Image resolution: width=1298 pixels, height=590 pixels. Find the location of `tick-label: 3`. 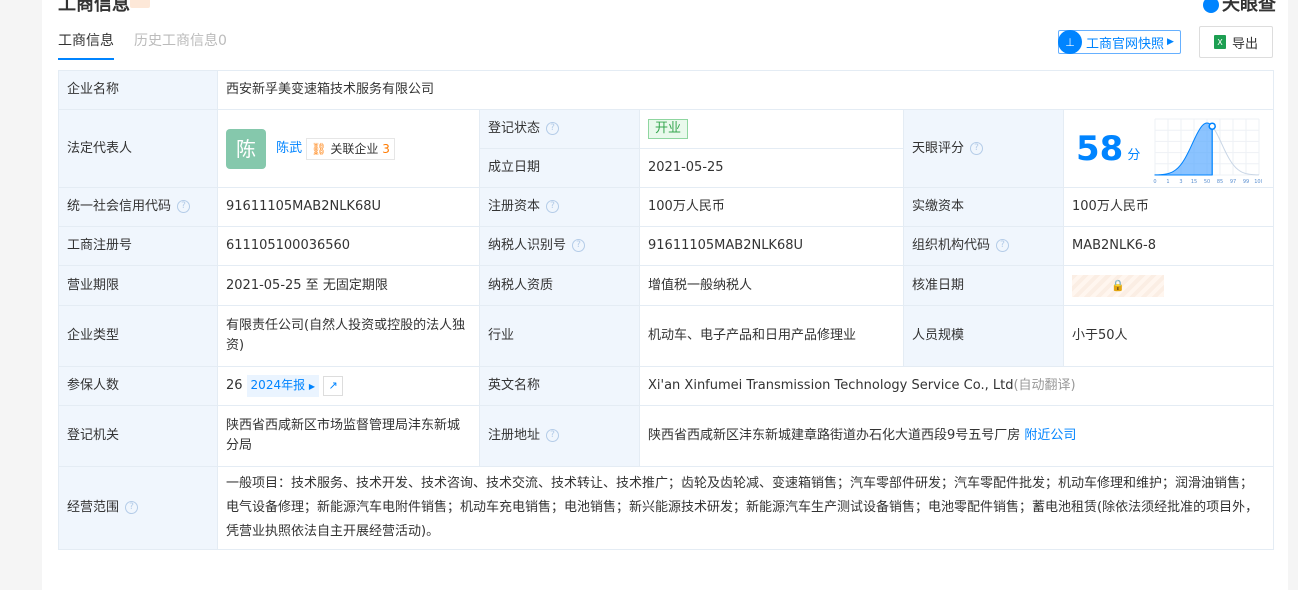

tick-label: 3 is located at coordinates (1181, 181).